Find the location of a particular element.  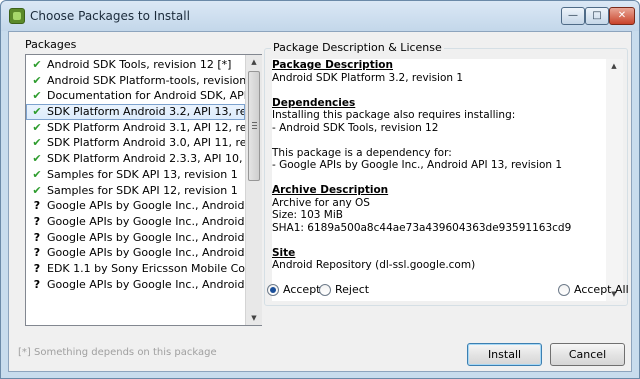

package-row: ✔ Android SDK Tools, revision 12 [*] is located at coordinates (135, 65).